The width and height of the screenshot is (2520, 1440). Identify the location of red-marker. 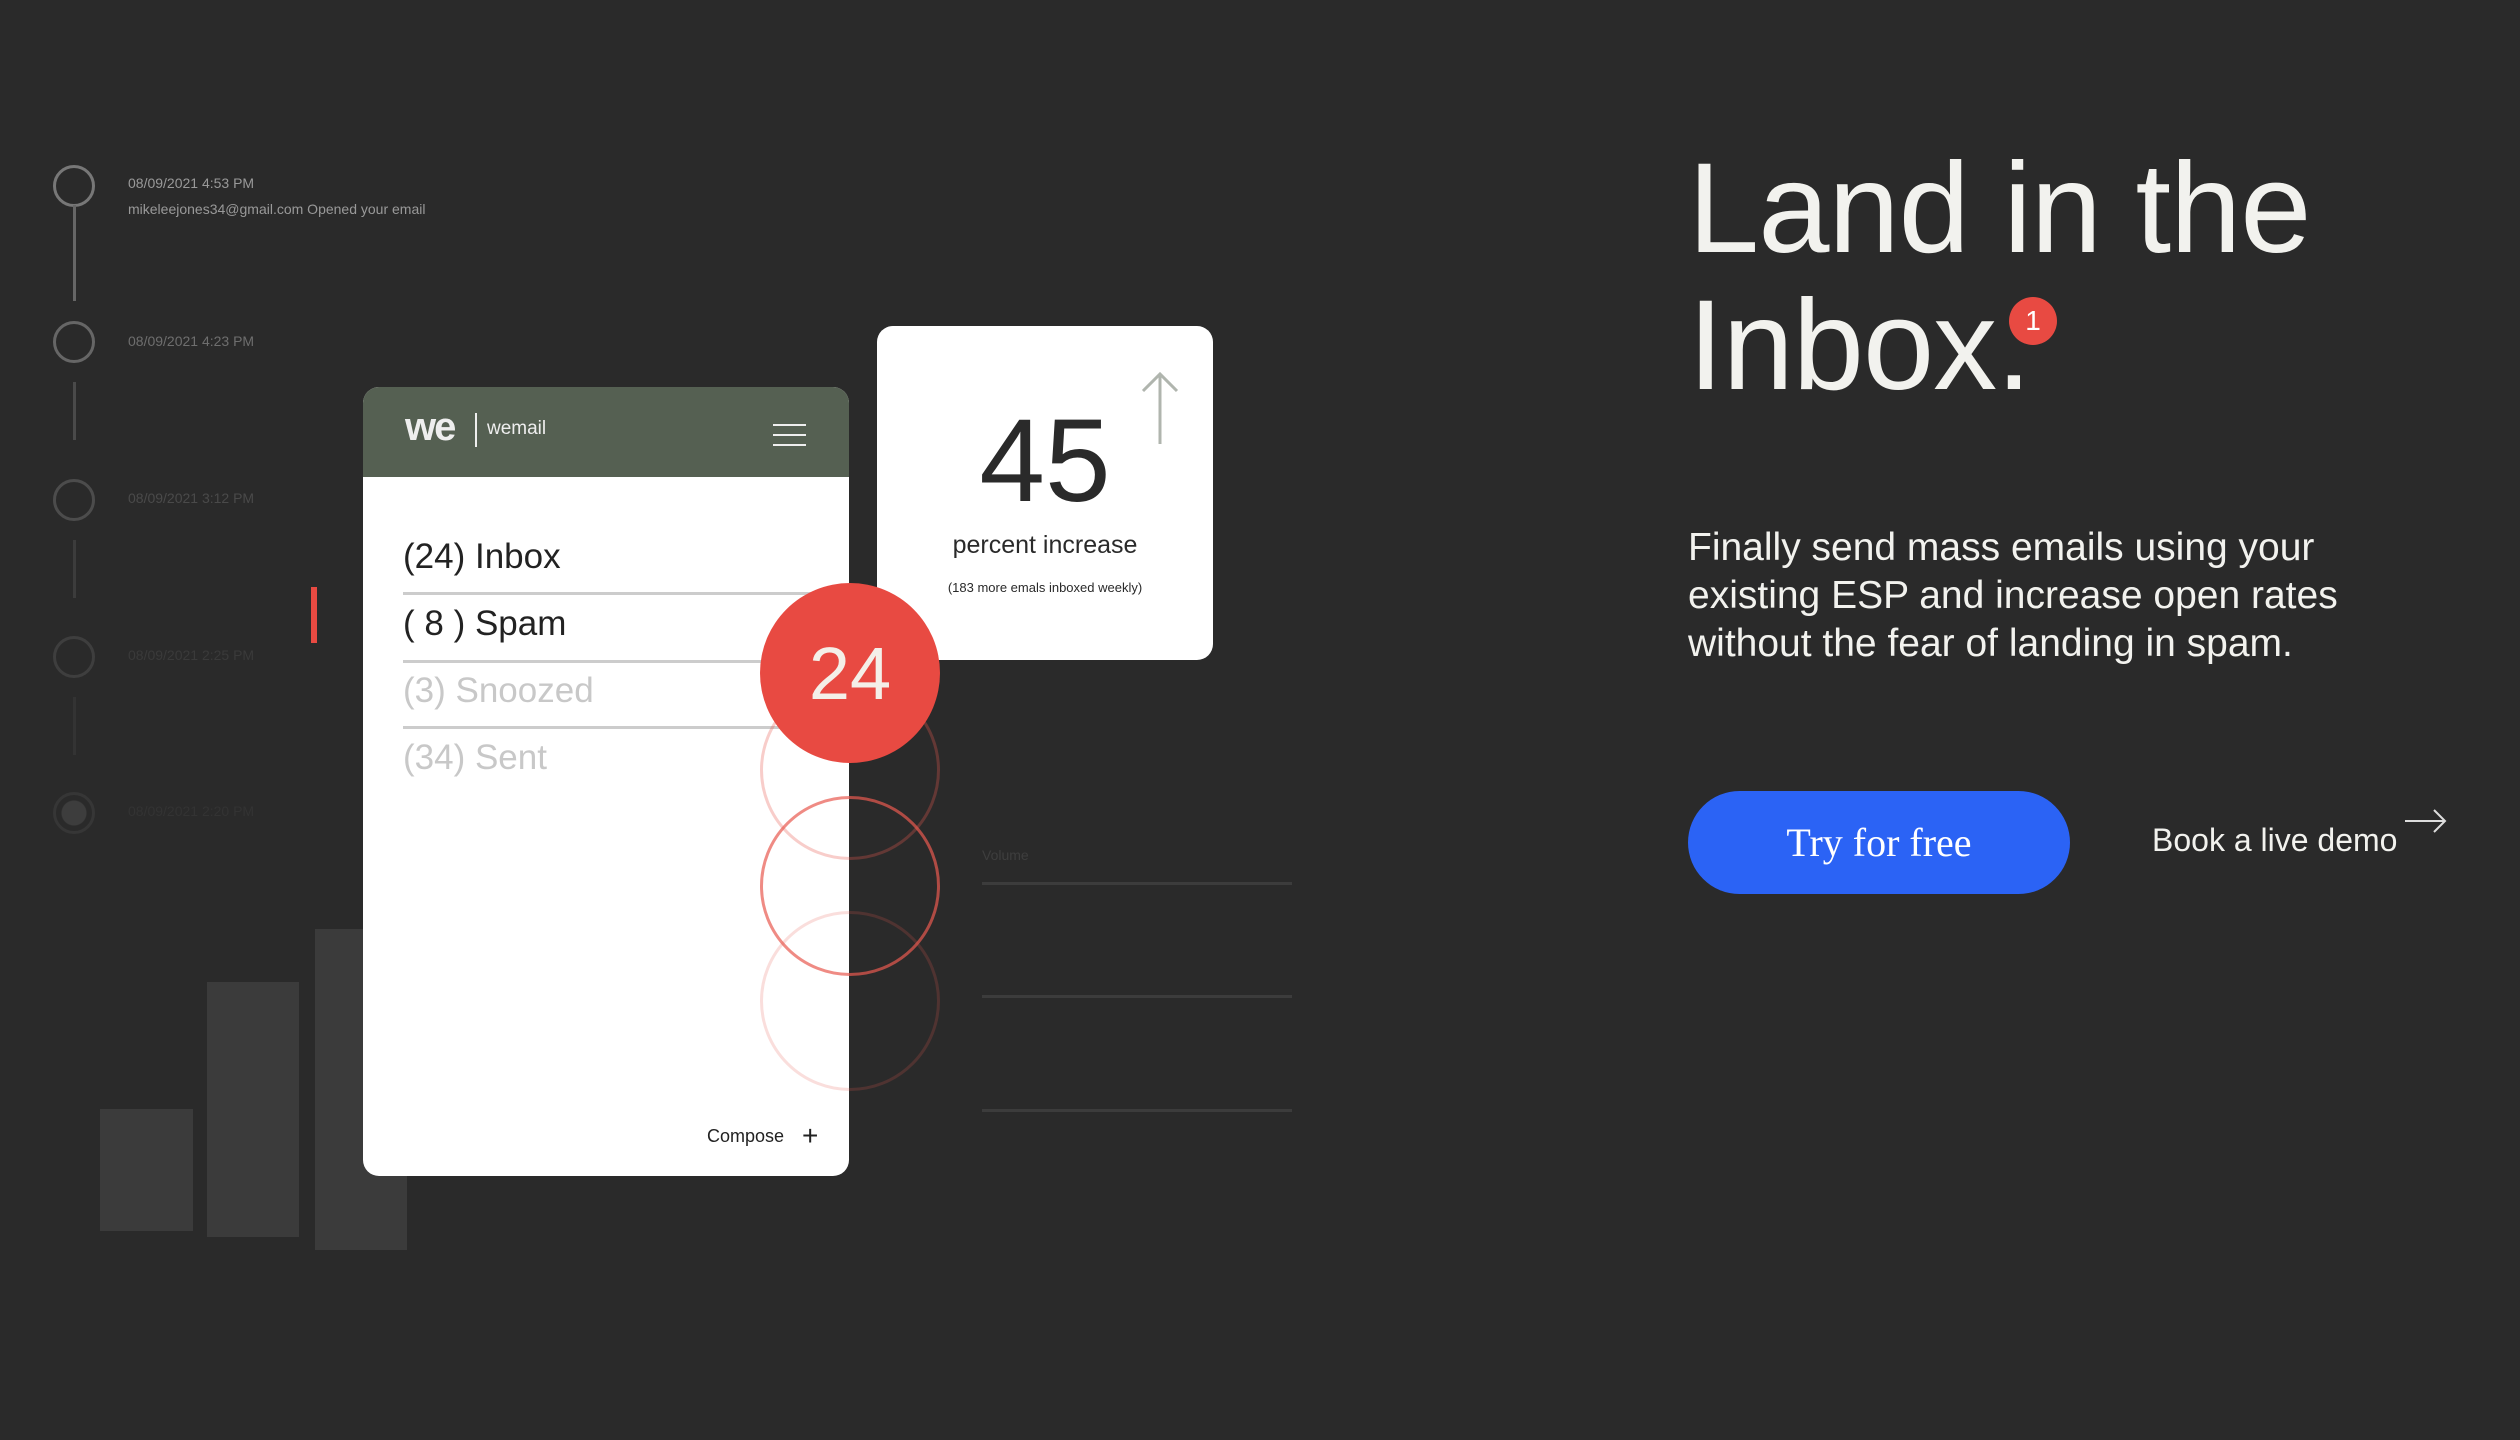
(314, 615).